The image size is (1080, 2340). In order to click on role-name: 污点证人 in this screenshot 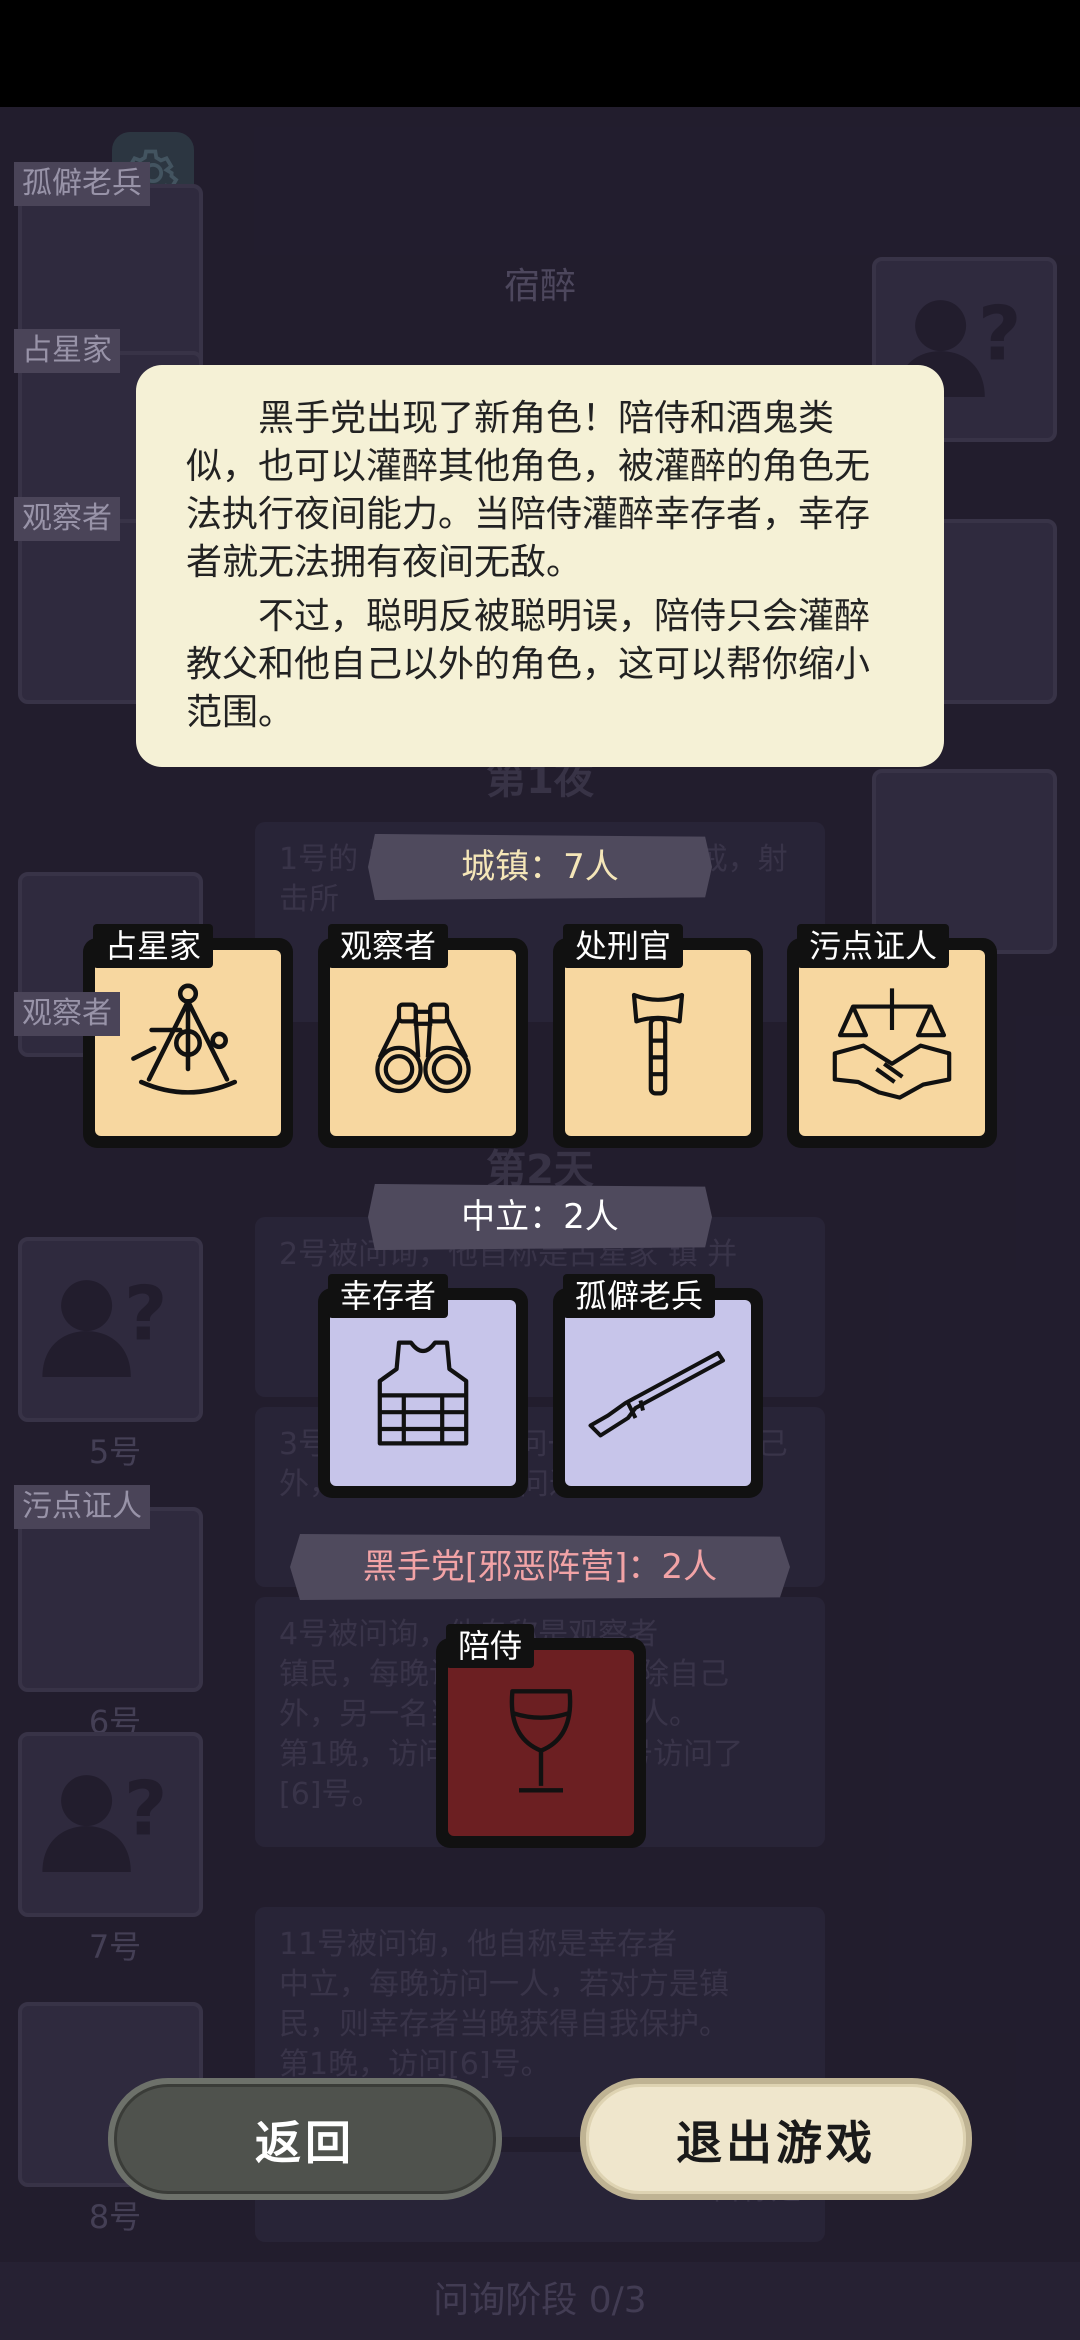, I will do `click(873, 946)`.